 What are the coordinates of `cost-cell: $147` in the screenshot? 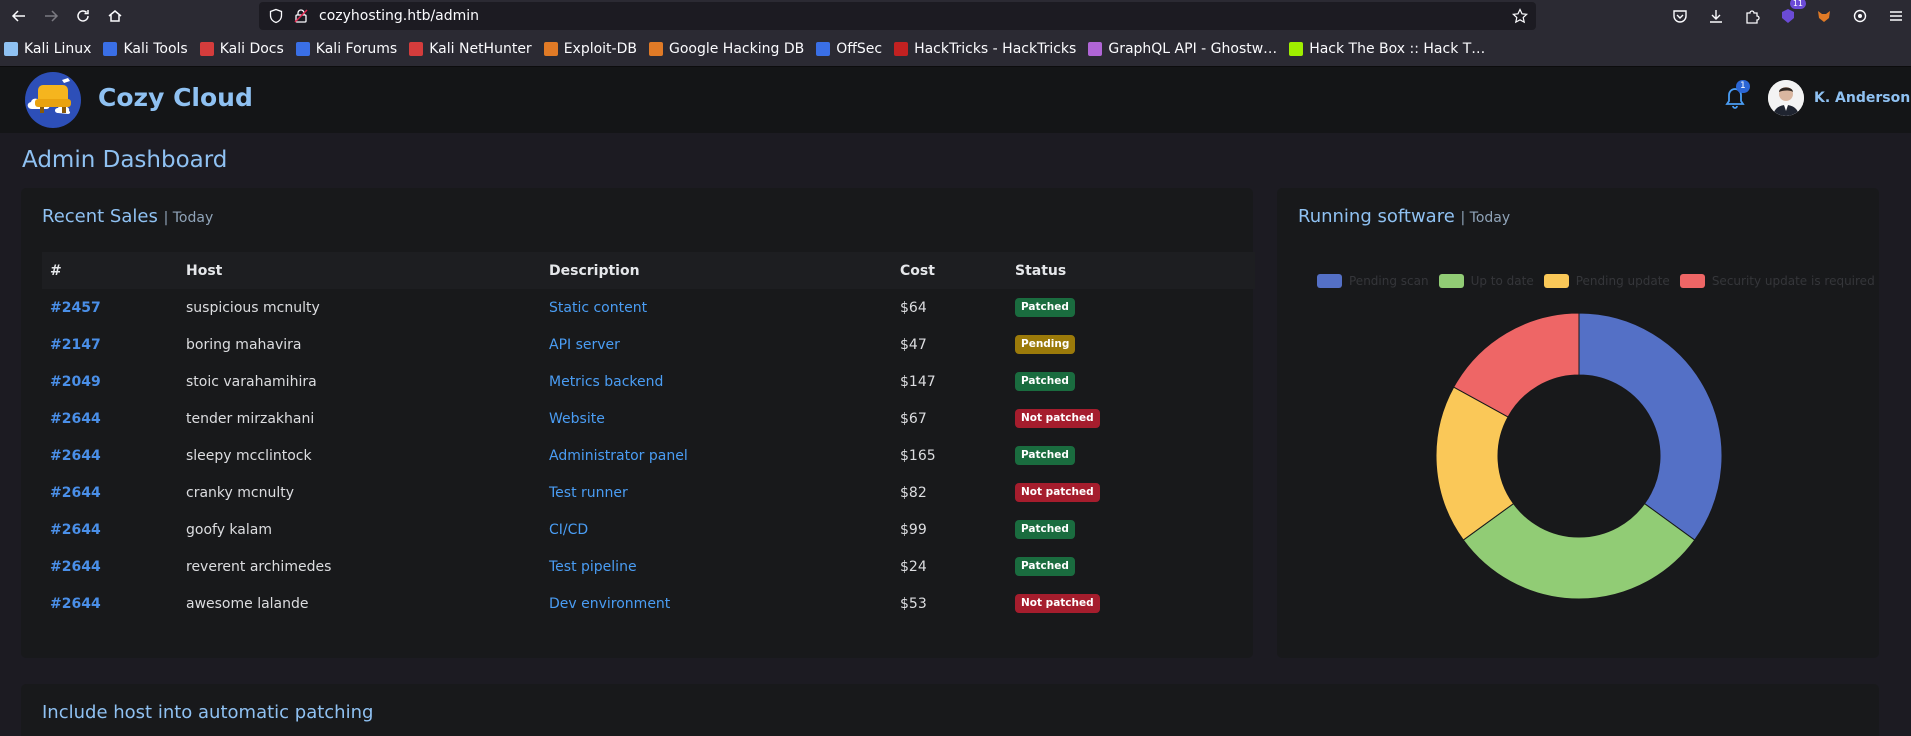 It's located at (918, 381).